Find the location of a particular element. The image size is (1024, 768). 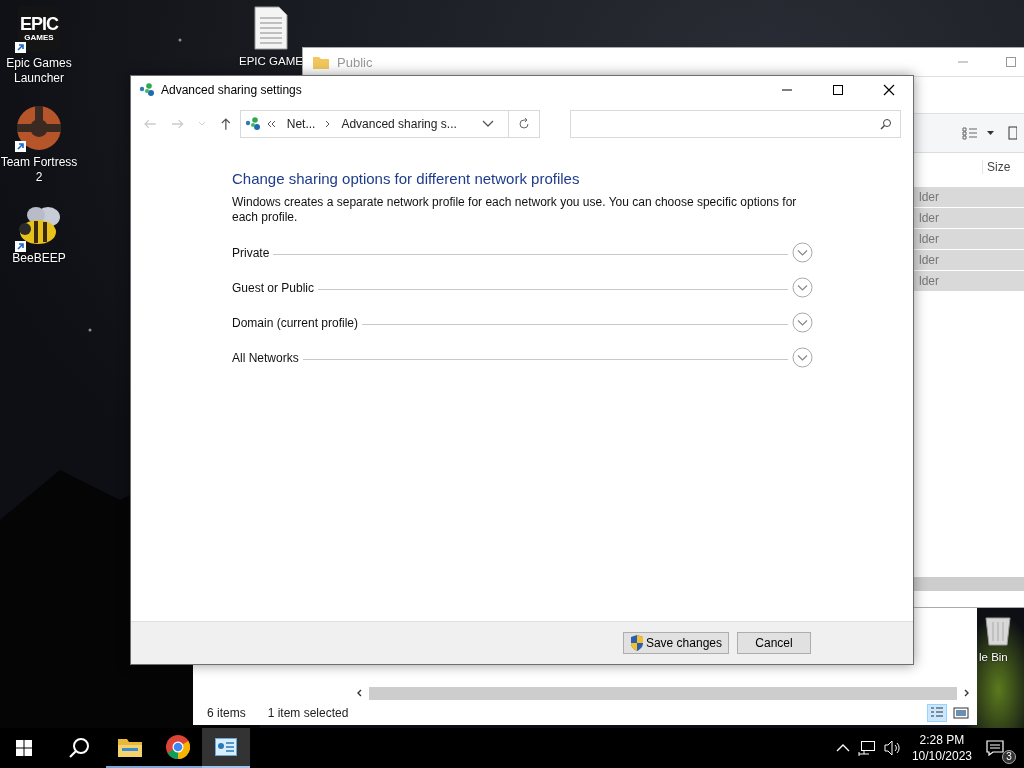

clock-date: 10/10/2023 is located at coordinates (941, 756).